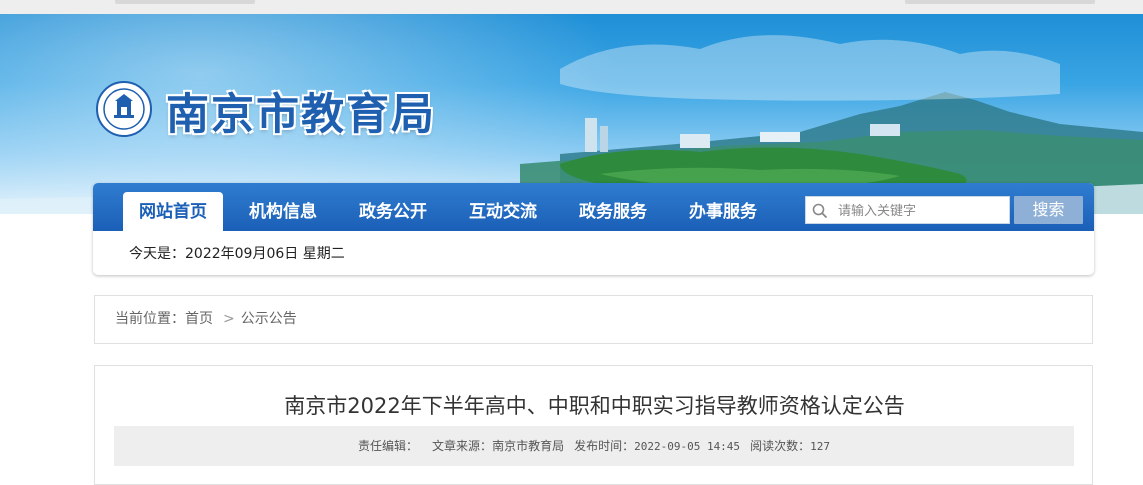 The image size is (1143, 485). Describe the element at coordinates (820, 446) in the screenshot. I see `views-value: 127` at that location.